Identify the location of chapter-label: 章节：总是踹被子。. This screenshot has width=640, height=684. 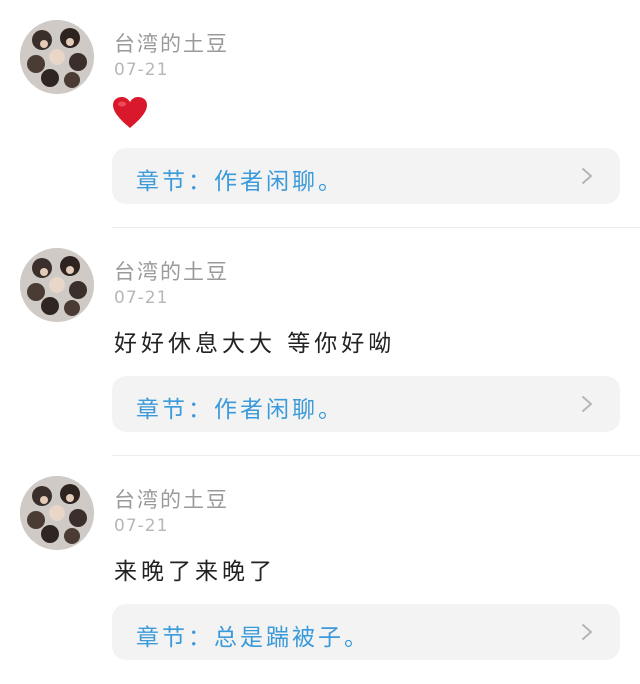
(253, 638).